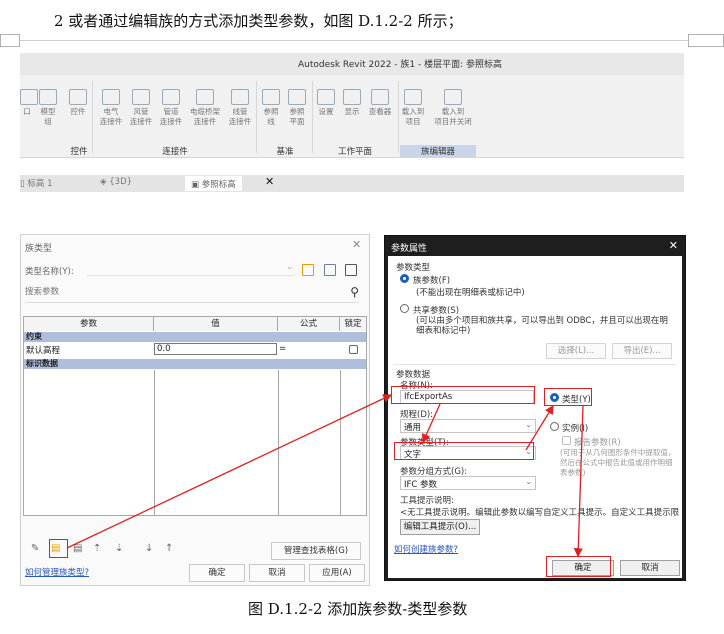 The height and width of the screenshot is (634, 724). I want to click on tab-level-1: ▯ 标高 1, so click(36, 183).